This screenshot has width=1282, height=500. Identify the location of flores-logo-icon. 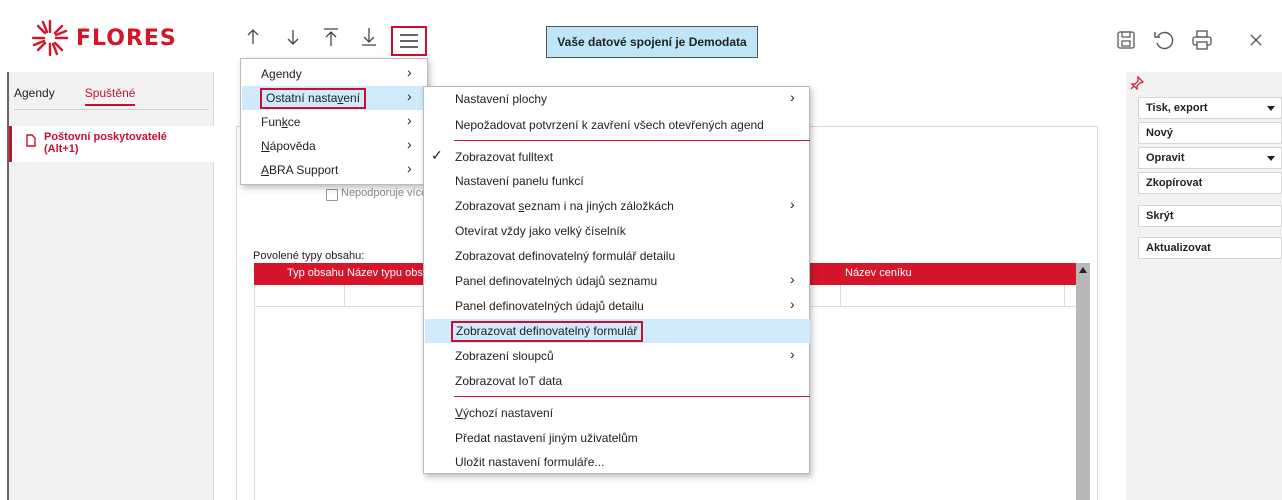
(50, 38).